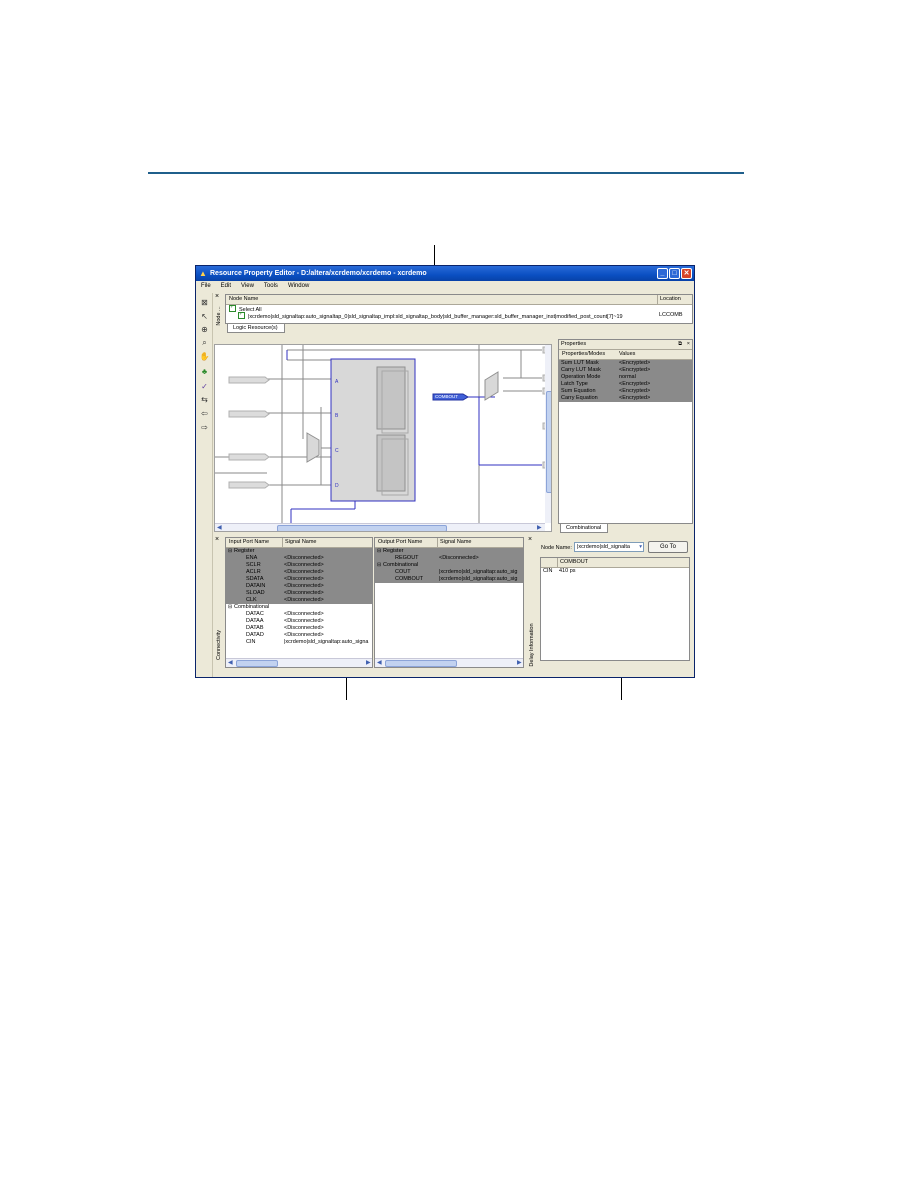 Image resolution: width=918 pixels, height=1188 pixels. What do you see at coordinates (247, 286) in the screenshot?
I see `menu-view: View` at bounding box center [247, 286].